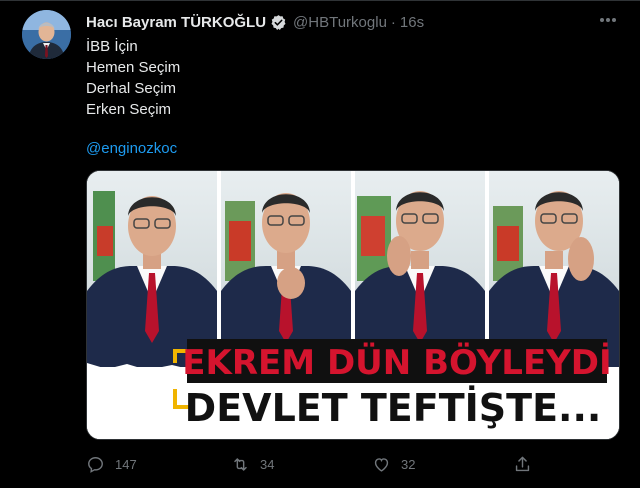 The image size is (640, 488). What do you see at coordinates (131, 148) in the screenshot?
I see `mention-link: @enginozkoc` at bounding box center [131, 148].